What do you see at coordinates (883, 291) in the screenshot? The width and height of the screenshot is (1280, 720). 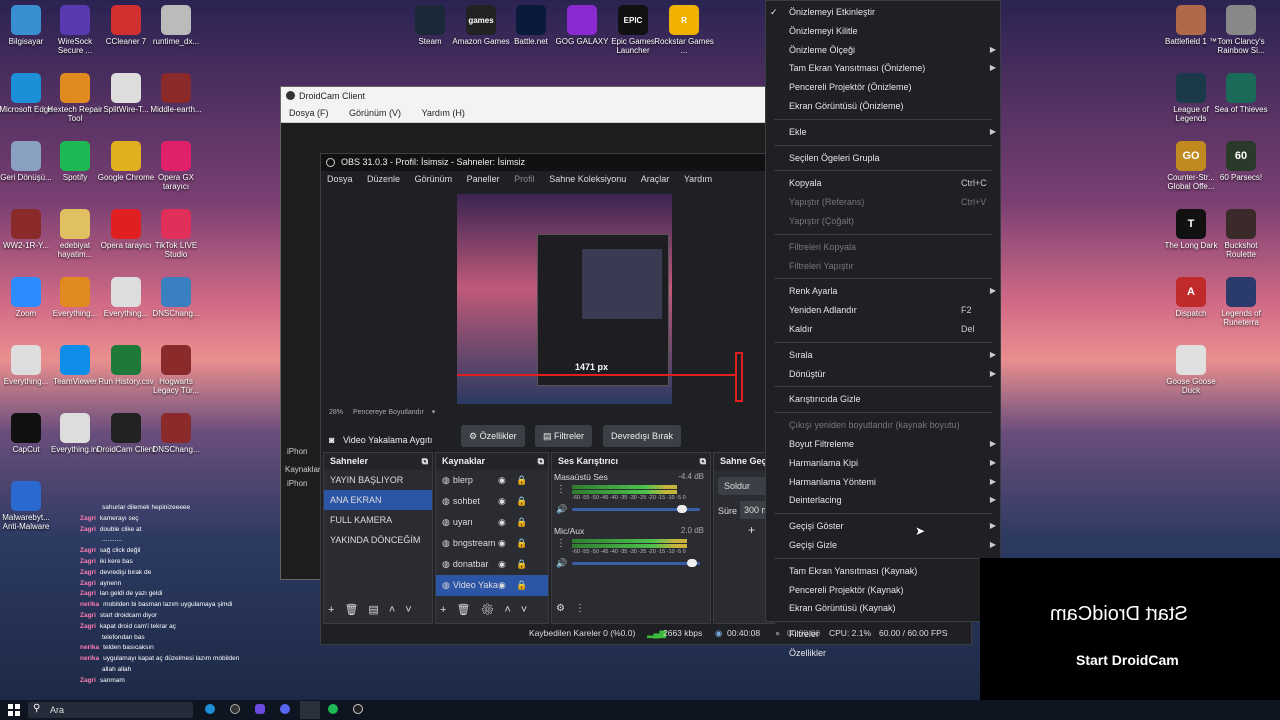 I see `context-menu-item: Renk Ayarla ▶` at bounding box center [883, 291].